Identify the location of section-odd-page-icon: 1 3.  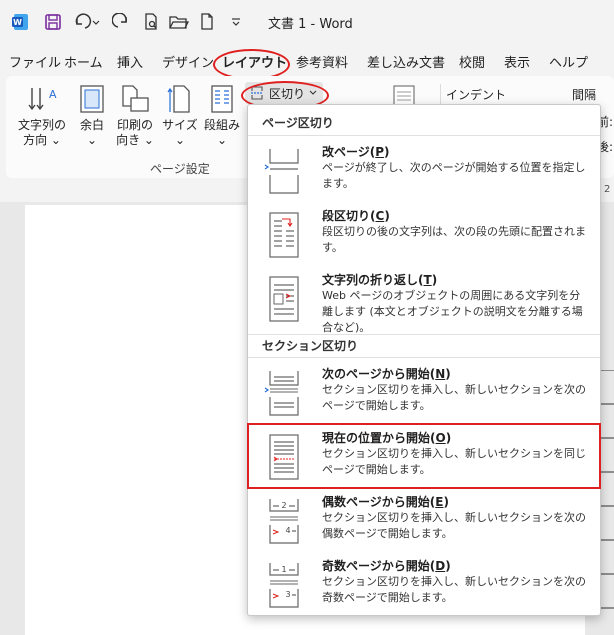
(284, 585).